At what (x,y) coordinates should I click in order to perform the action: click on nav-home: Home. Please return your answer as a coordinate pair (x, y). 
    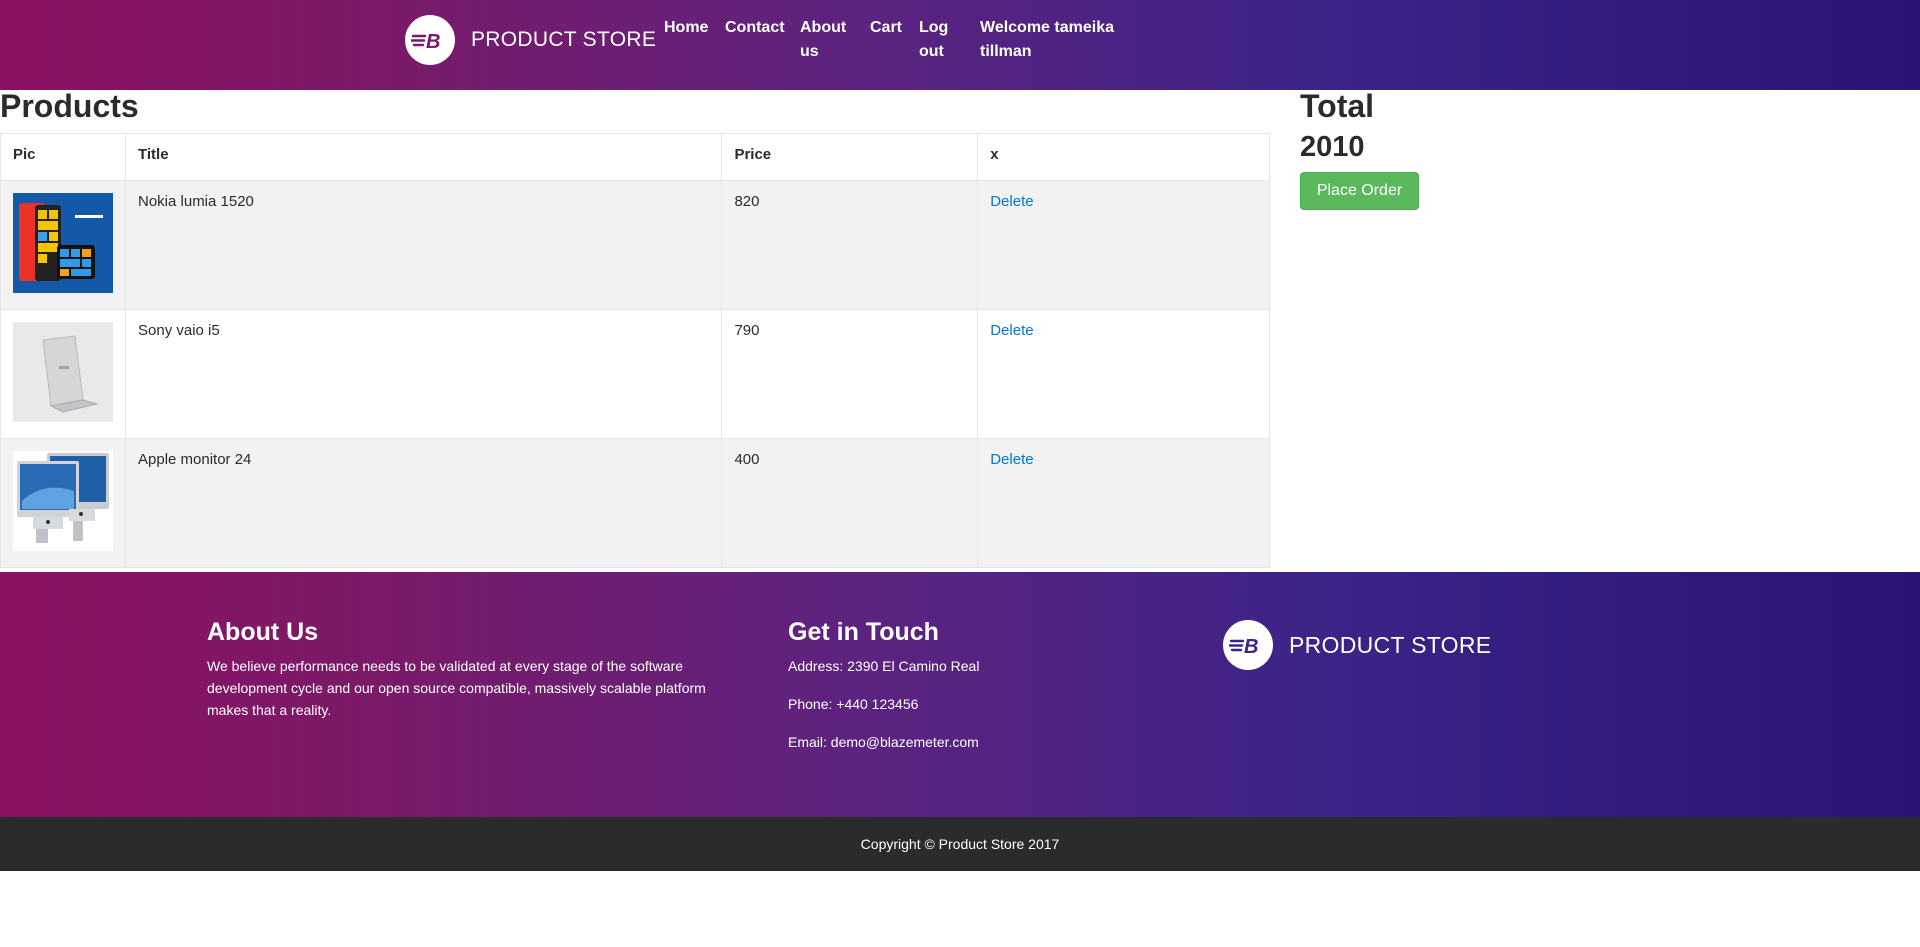
    Looking at the image, I should click on (686, 28).